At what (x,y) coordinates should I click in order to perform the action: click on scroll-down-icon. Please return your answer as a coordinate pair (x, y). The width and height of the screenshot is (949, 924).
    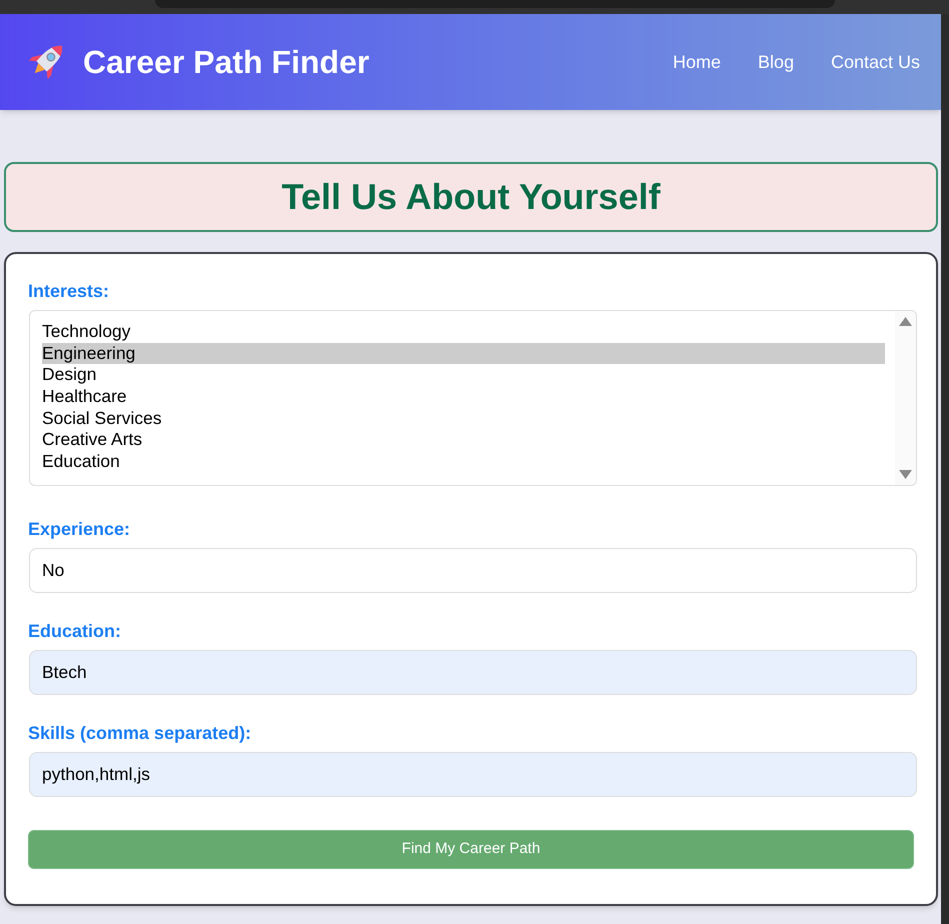
    Looking at the image, I should click on (905, 474).